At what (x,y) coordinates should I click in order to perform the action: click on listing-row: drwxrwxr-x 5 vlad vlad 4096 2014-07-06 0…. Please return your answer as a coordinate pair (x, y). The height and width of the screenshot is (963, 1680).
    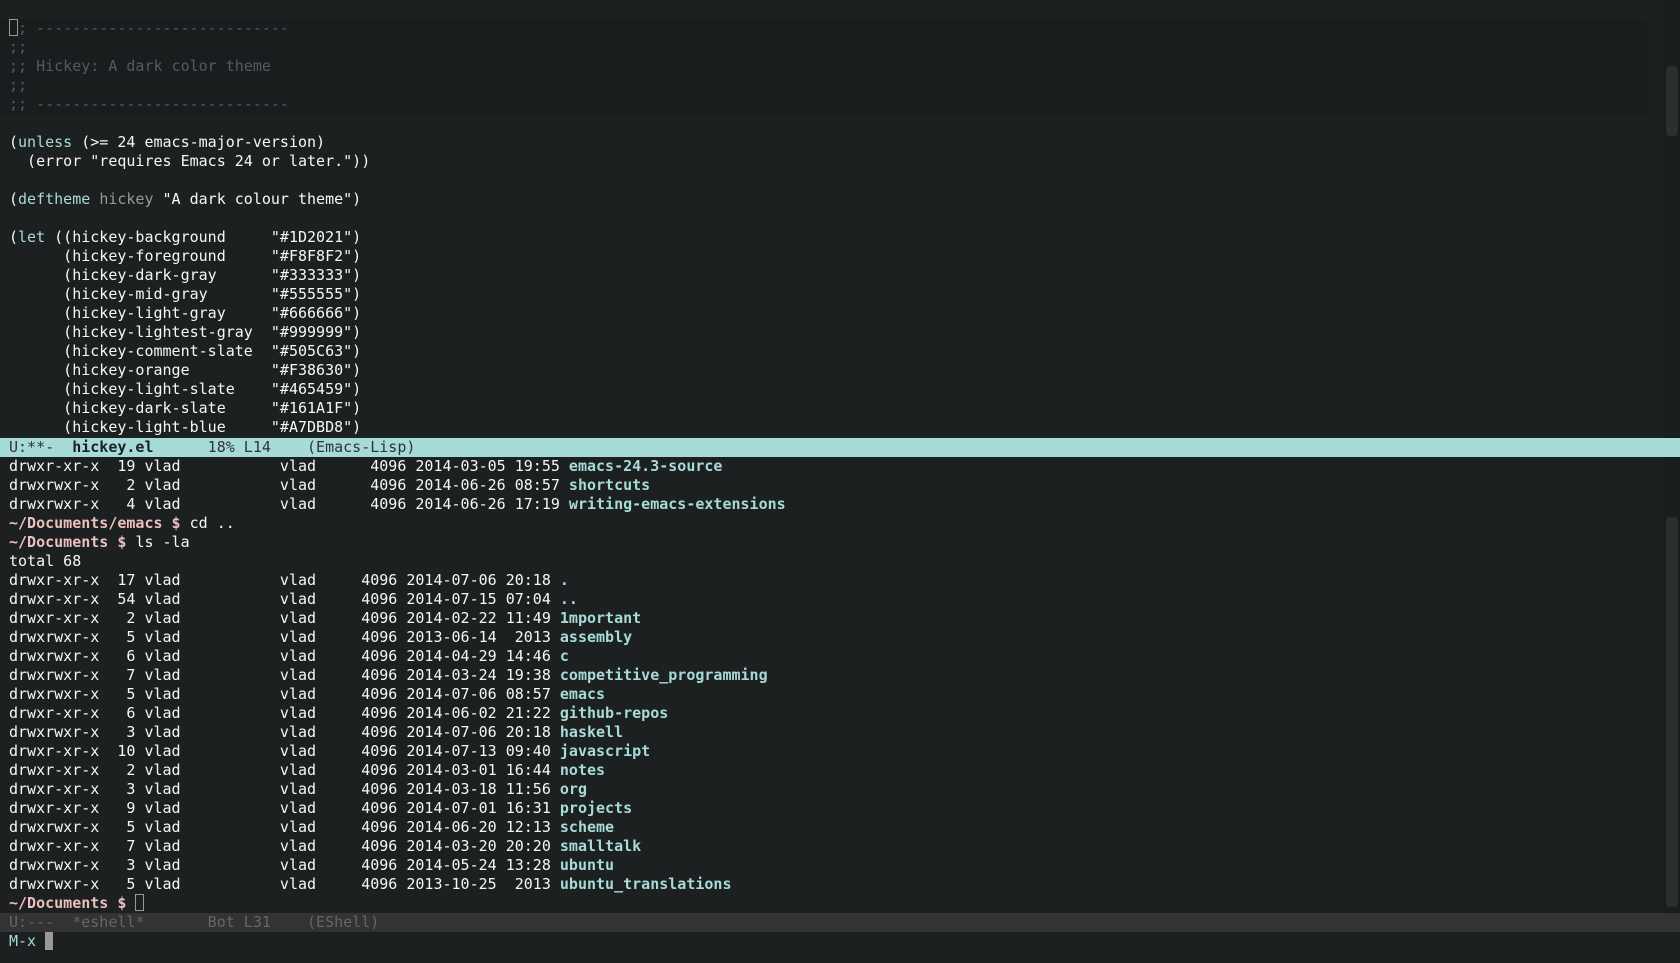
    Looking at the image, I should click on (840, 694).